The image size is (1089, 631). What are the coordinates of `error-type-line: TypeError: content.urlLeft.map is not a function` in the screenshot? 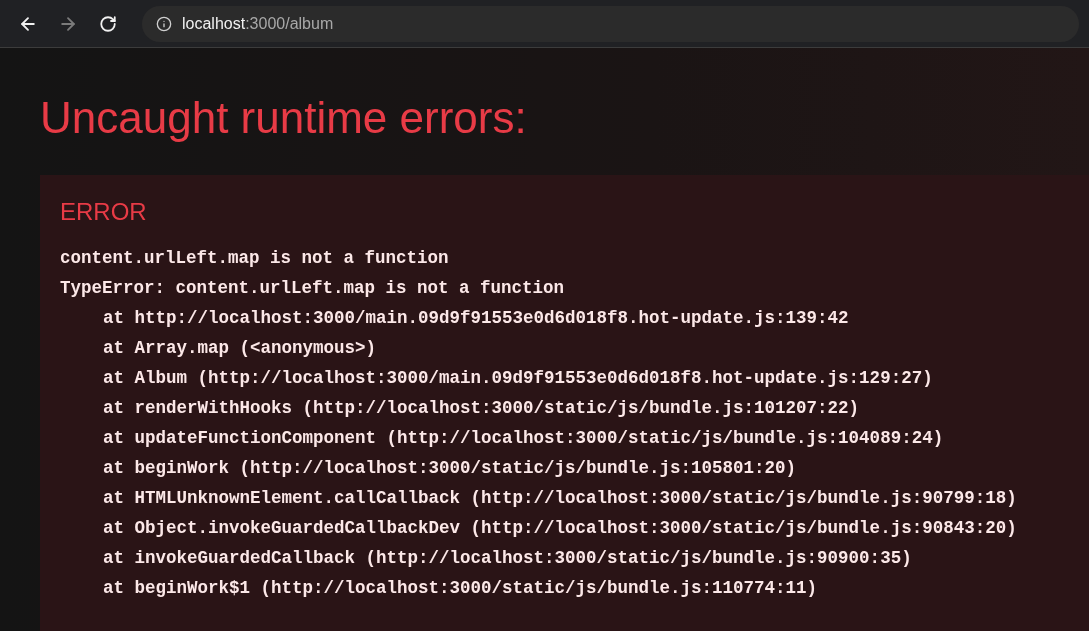 It's located at (313, 288).